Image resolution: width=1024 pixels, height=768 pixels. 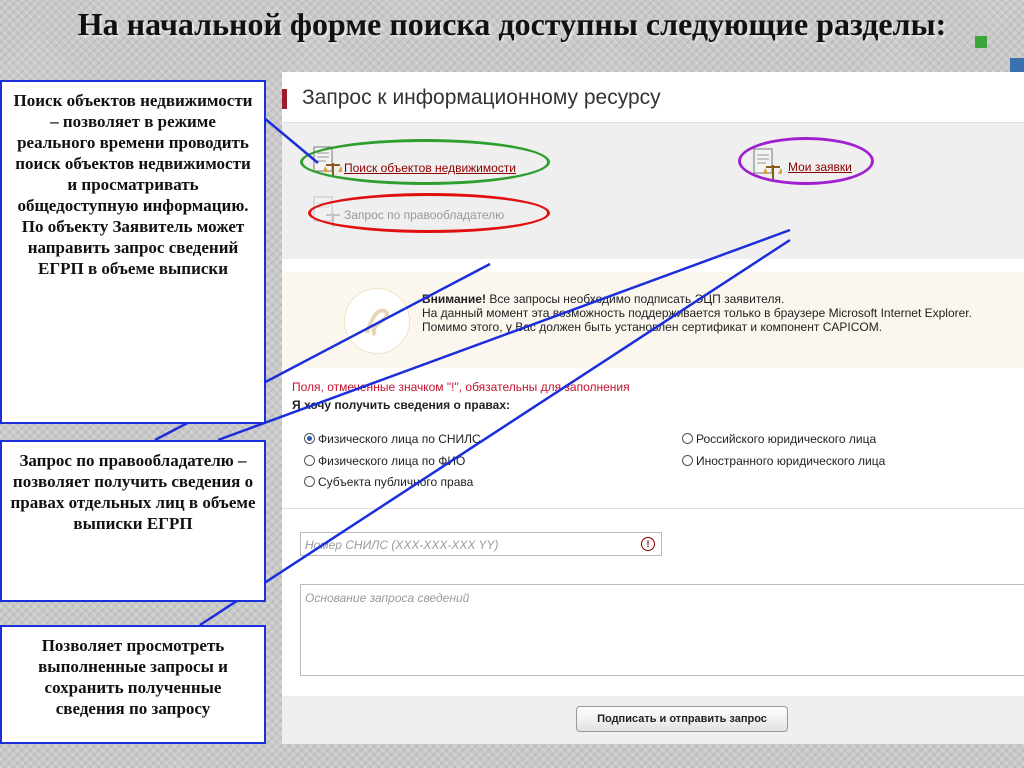 I want to click on connector-line, so click(x=290, y=140).